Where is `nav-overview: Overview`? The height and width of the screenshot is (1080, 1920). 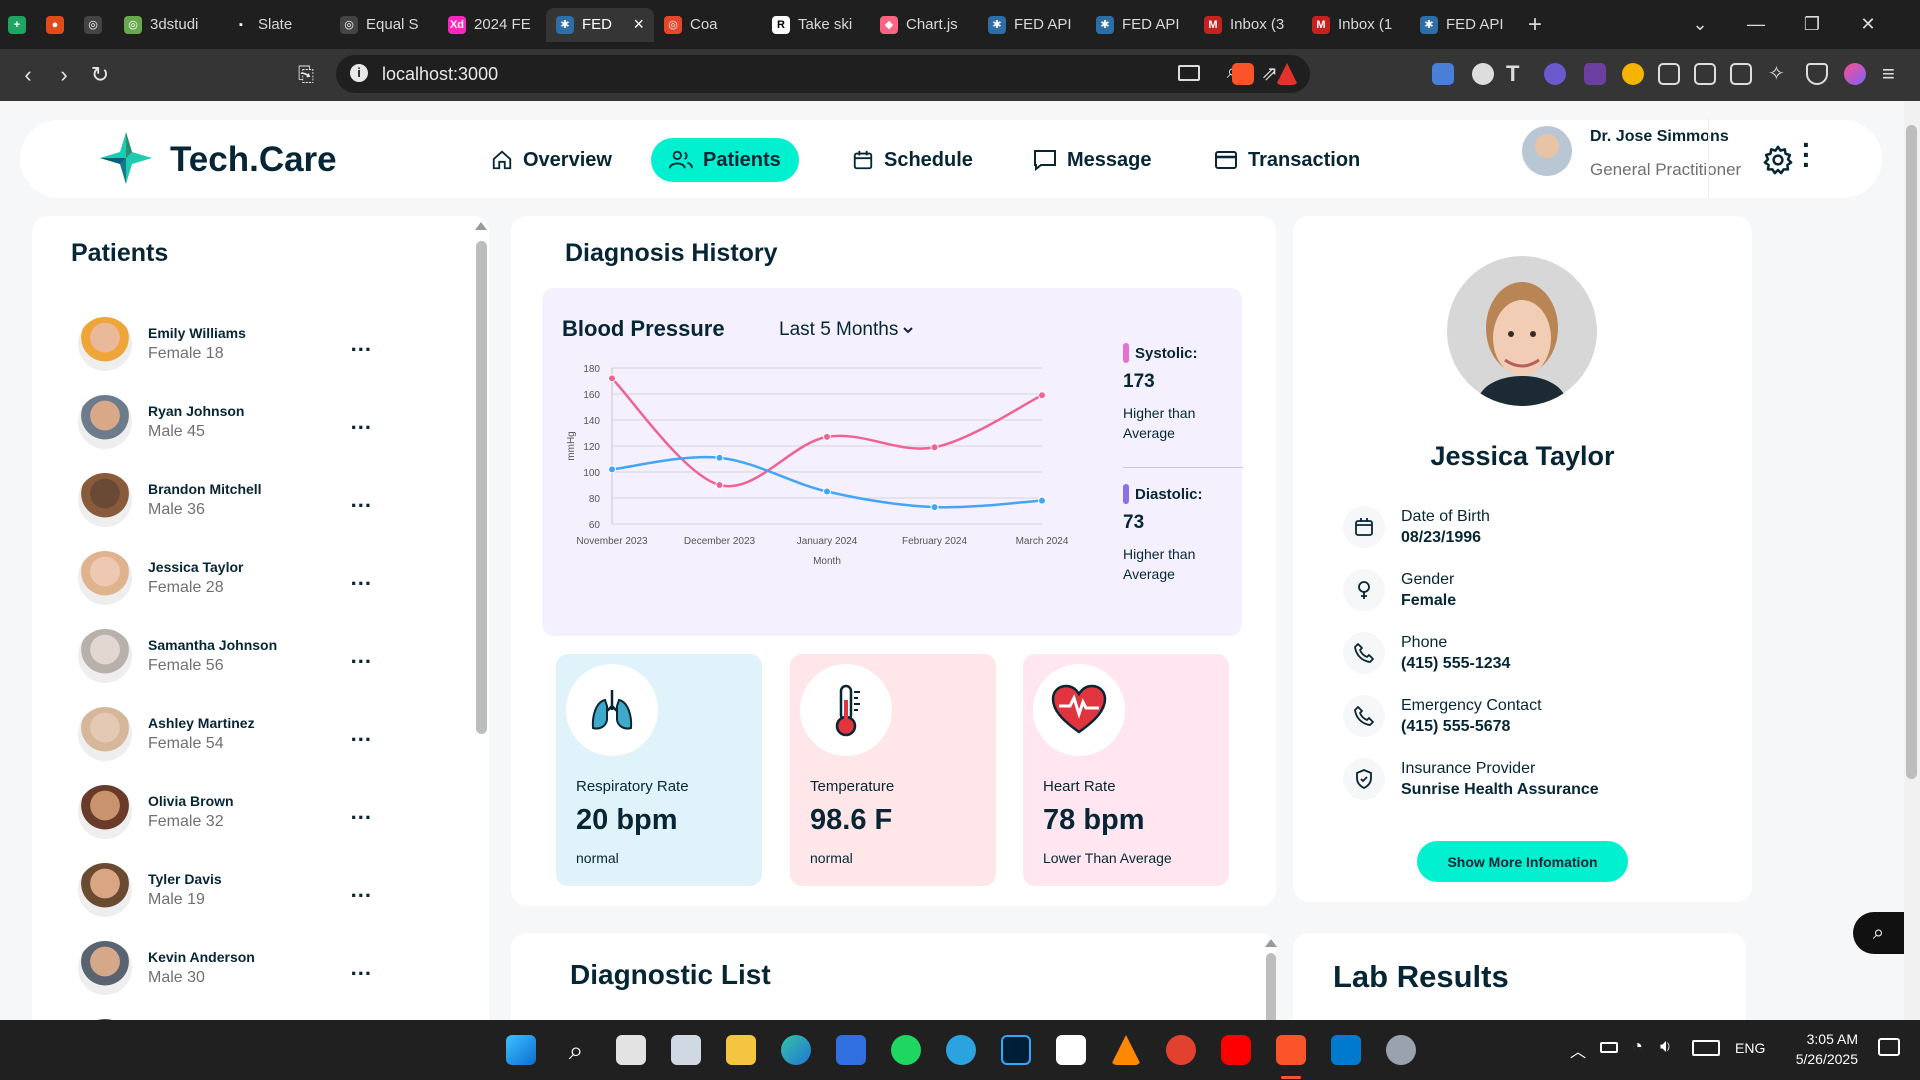
nav-overview: Overview is located at coordinates (551, 160).